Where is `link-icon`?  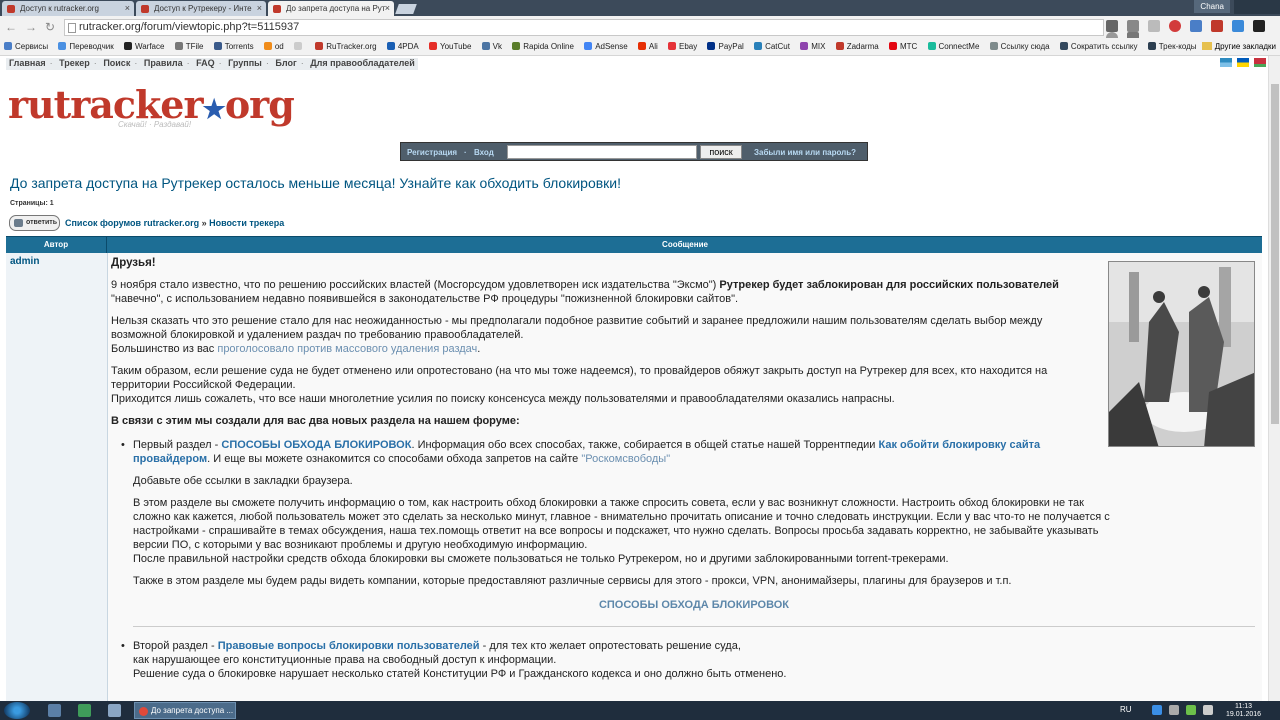
link-icon is located at coordinates (993, 46).